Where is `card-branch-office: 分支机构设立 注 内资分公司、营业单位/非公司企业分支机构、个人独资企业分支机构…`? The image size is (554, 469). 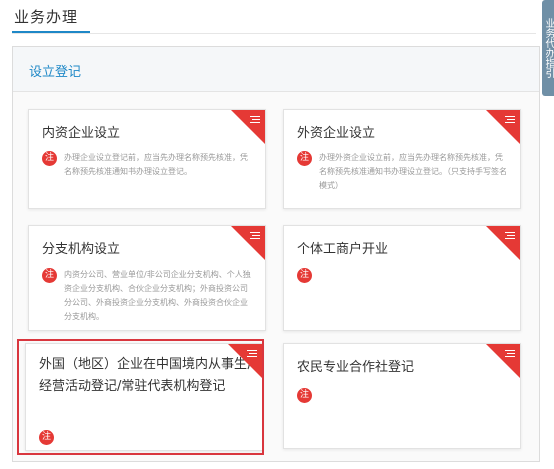 card-branch-office: 分支机构设立 注 内资分公司、营业单位/非公司企业分支机构、个人独资企业分支机构… is located at coordinates (147, 278).